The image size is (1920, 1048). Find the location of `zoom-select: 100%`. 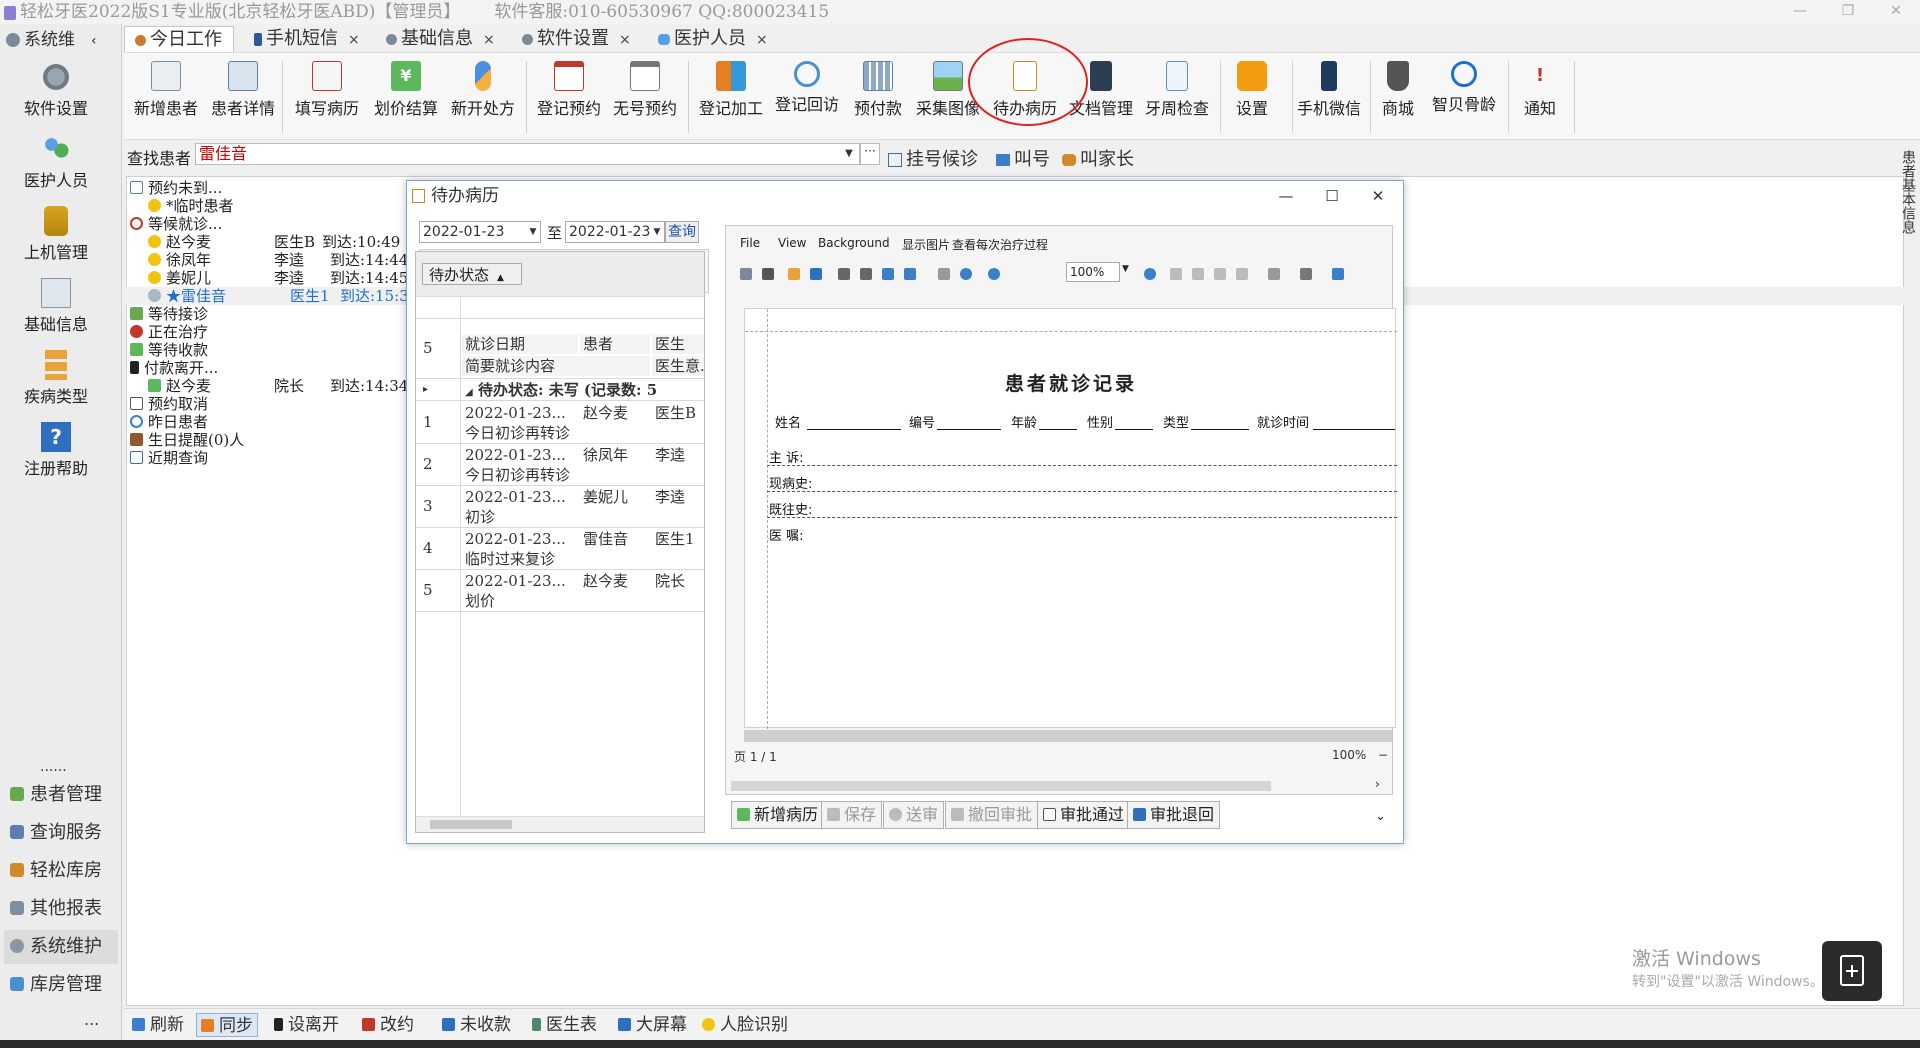

zoom-select: 100% is located at coordinates (1093, 272).